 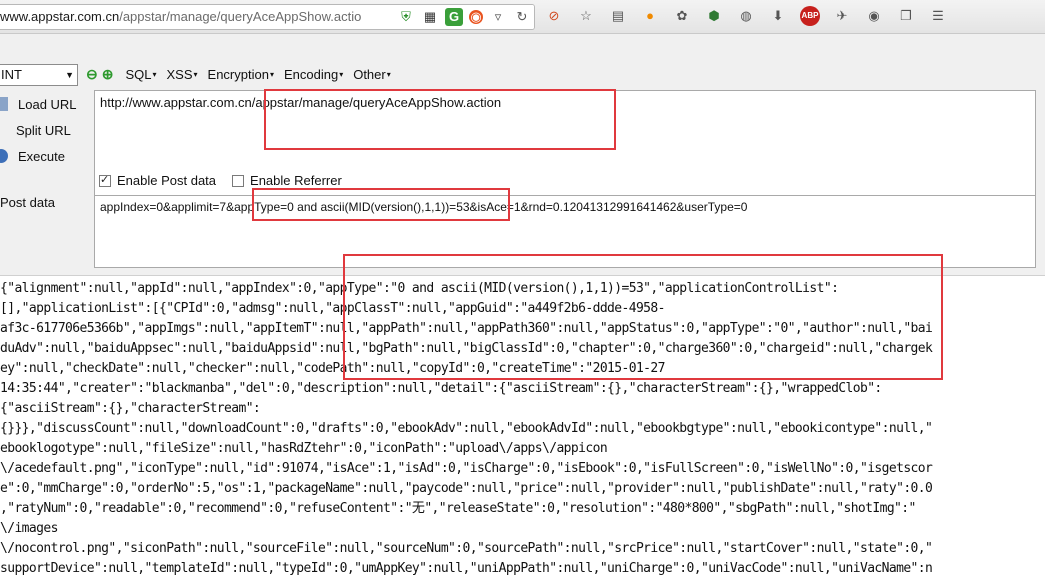 I want to click on hackbar-menubar: ⊖ ⊕ SQL XSS Encryption Encoding Other, so click(x=243, y=74).